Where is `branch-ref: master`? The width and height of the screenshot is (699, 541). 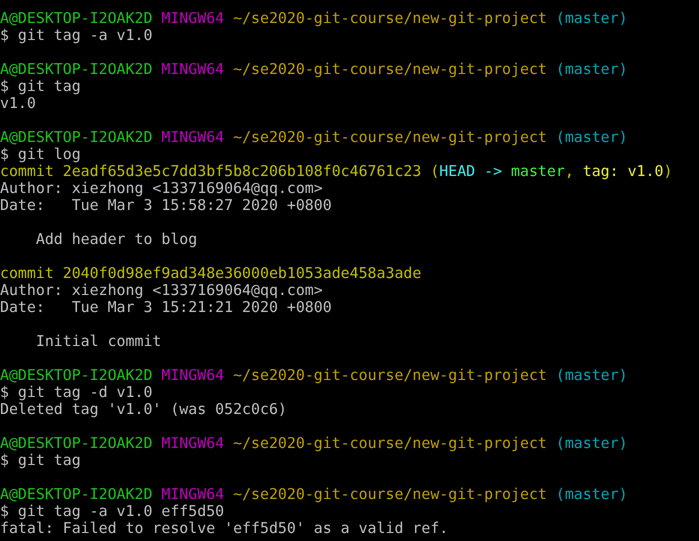
branch-ref: master is located at coordinates (538, 171).